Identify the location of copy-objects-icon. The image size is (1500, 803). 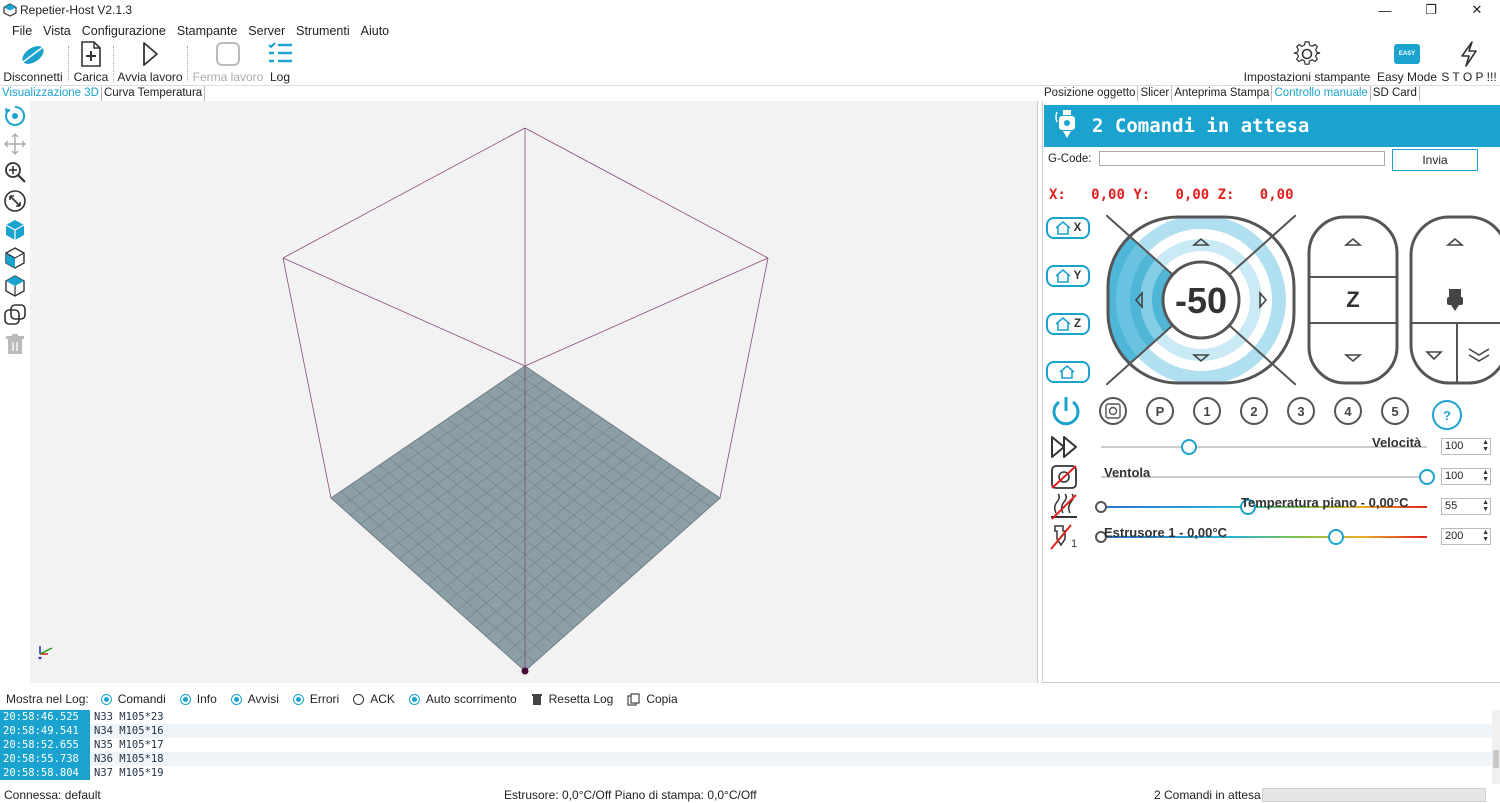
(15, 315).